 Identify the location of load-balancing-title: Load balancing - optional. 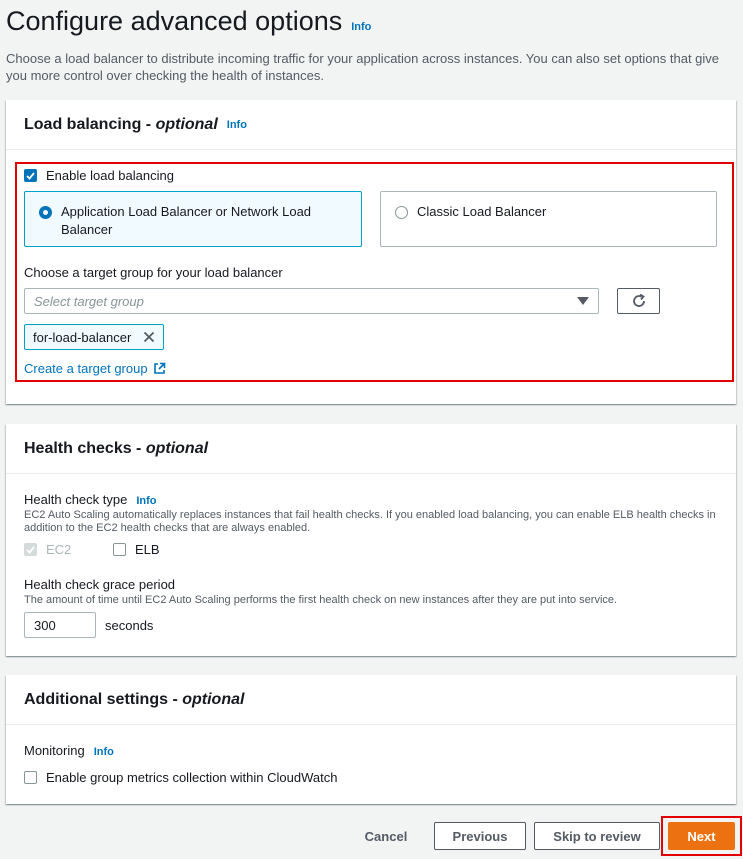
(121, 124).